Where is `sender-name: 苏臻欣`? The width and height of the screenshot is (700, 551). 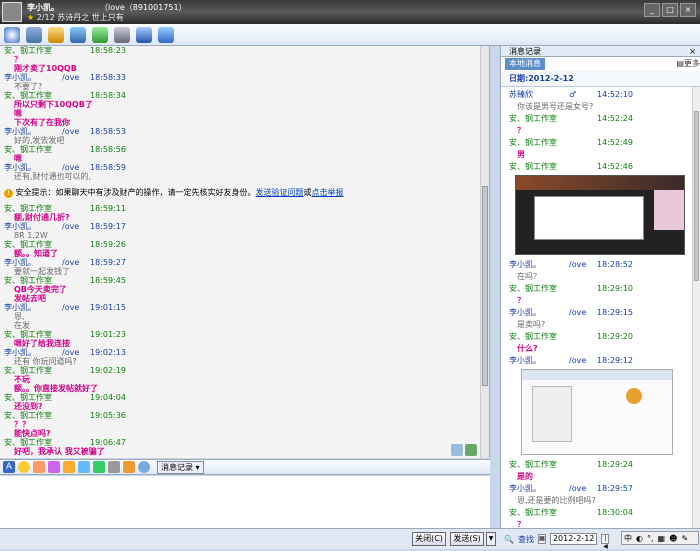
sender-name: 苏臻欣 is located at coordinates (539, 95).